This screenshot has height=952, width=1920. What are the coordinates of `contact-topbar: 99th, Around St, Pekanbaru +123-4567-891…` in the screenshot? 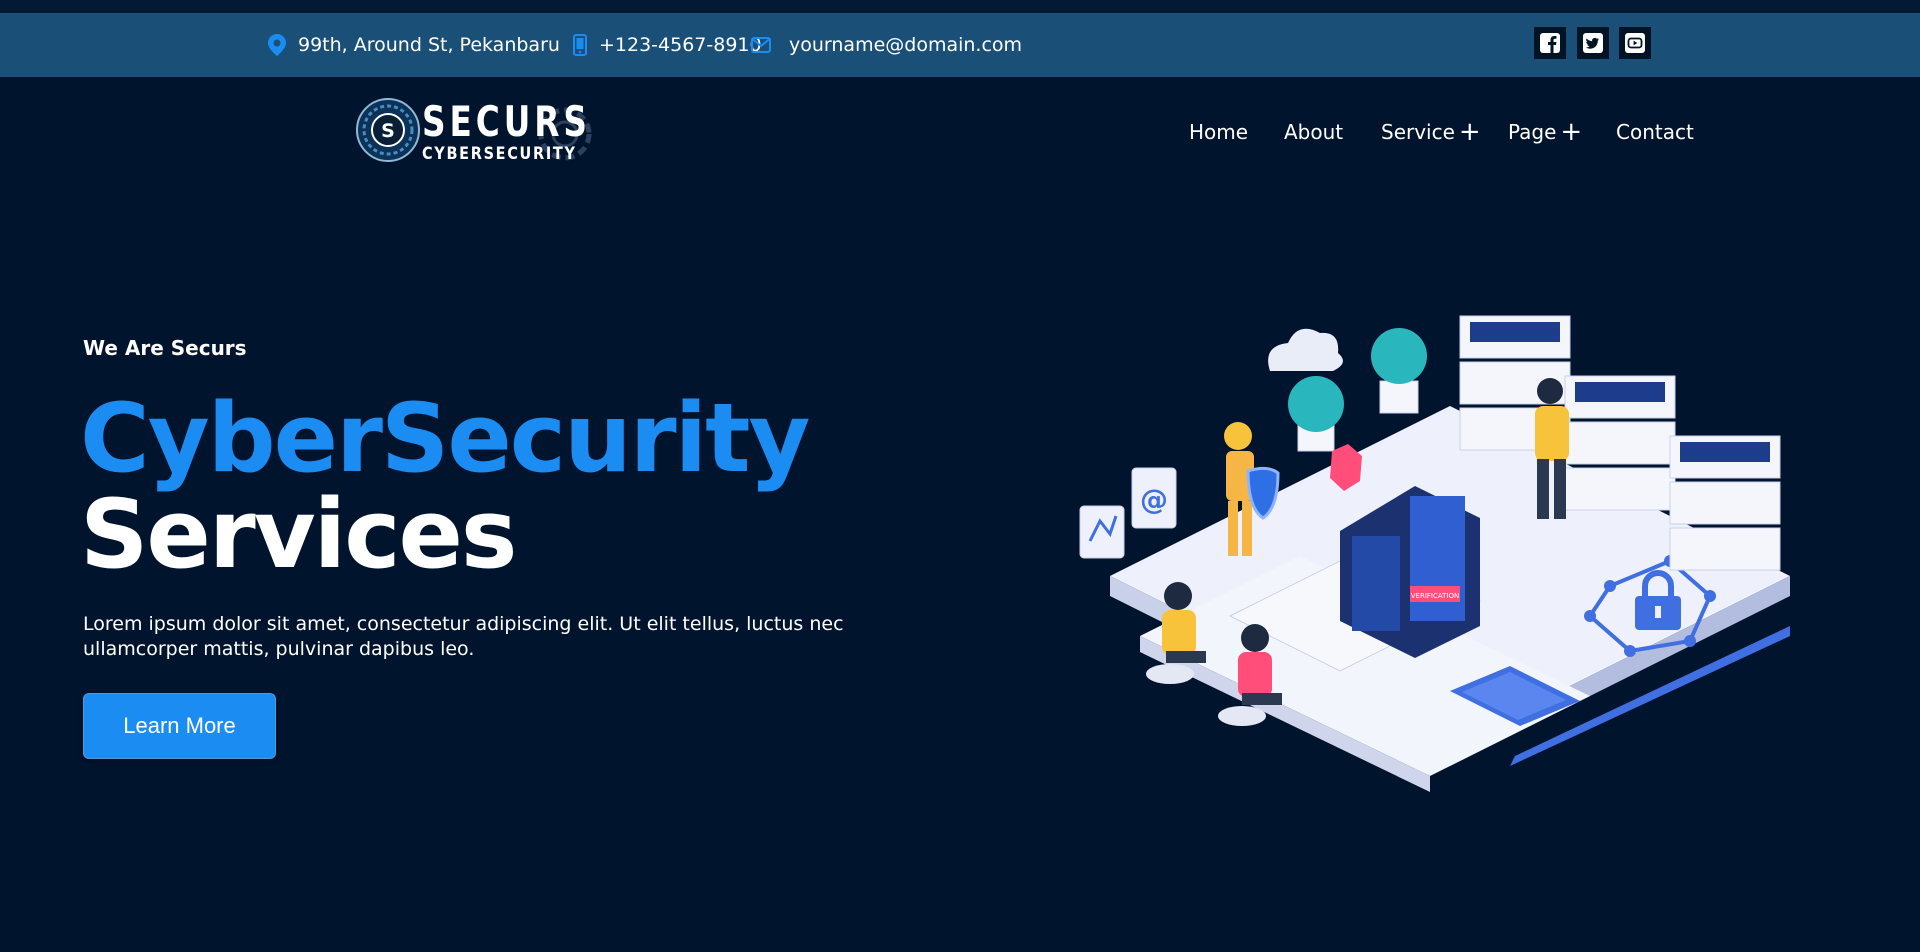 It's located at (960, 45).